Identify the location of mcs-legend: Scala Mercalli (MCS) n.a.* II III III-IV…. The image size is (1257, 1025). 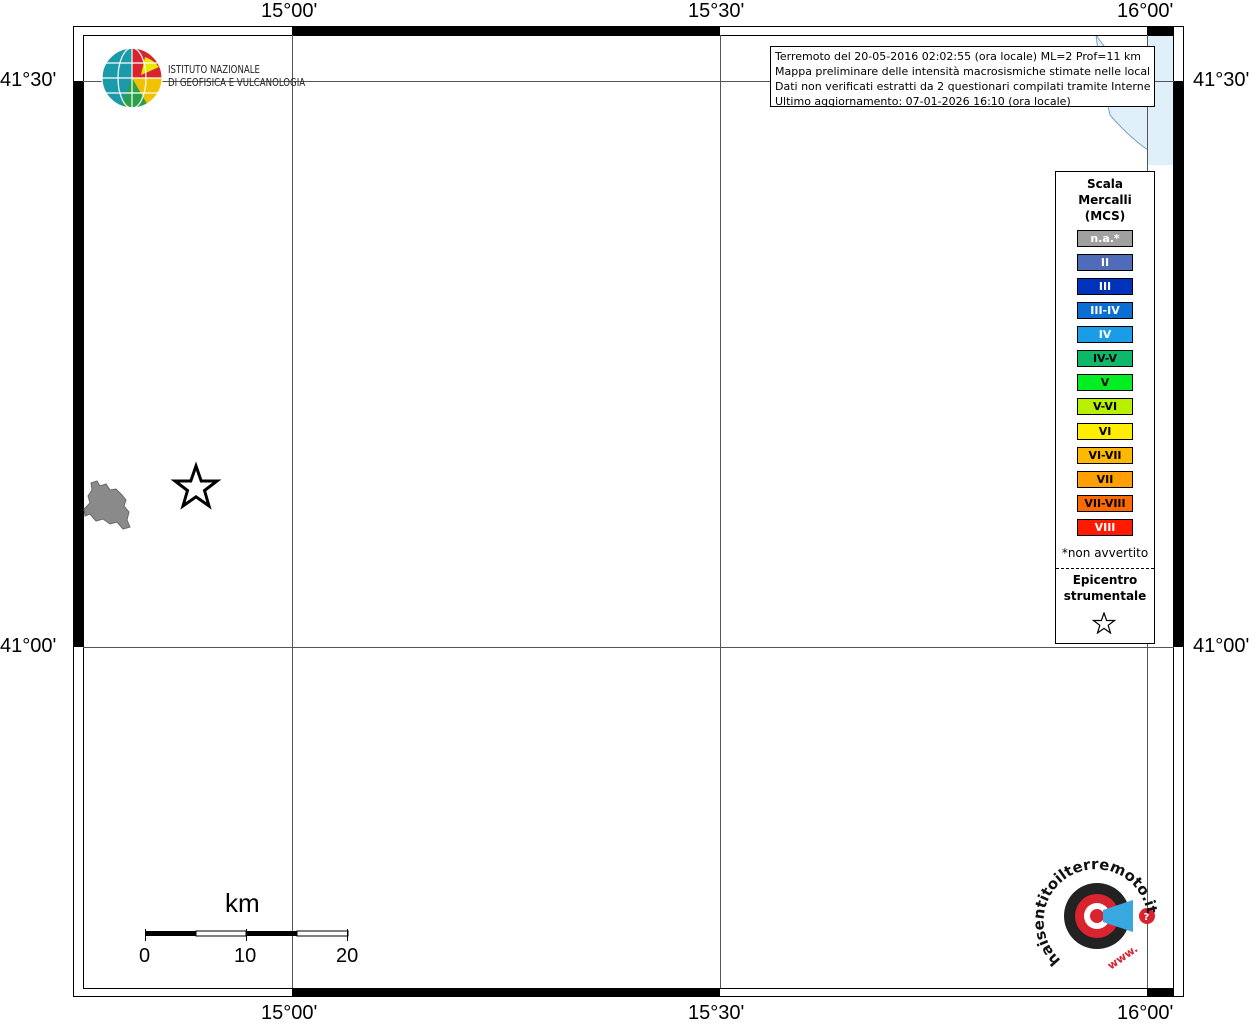
(1105, 407).